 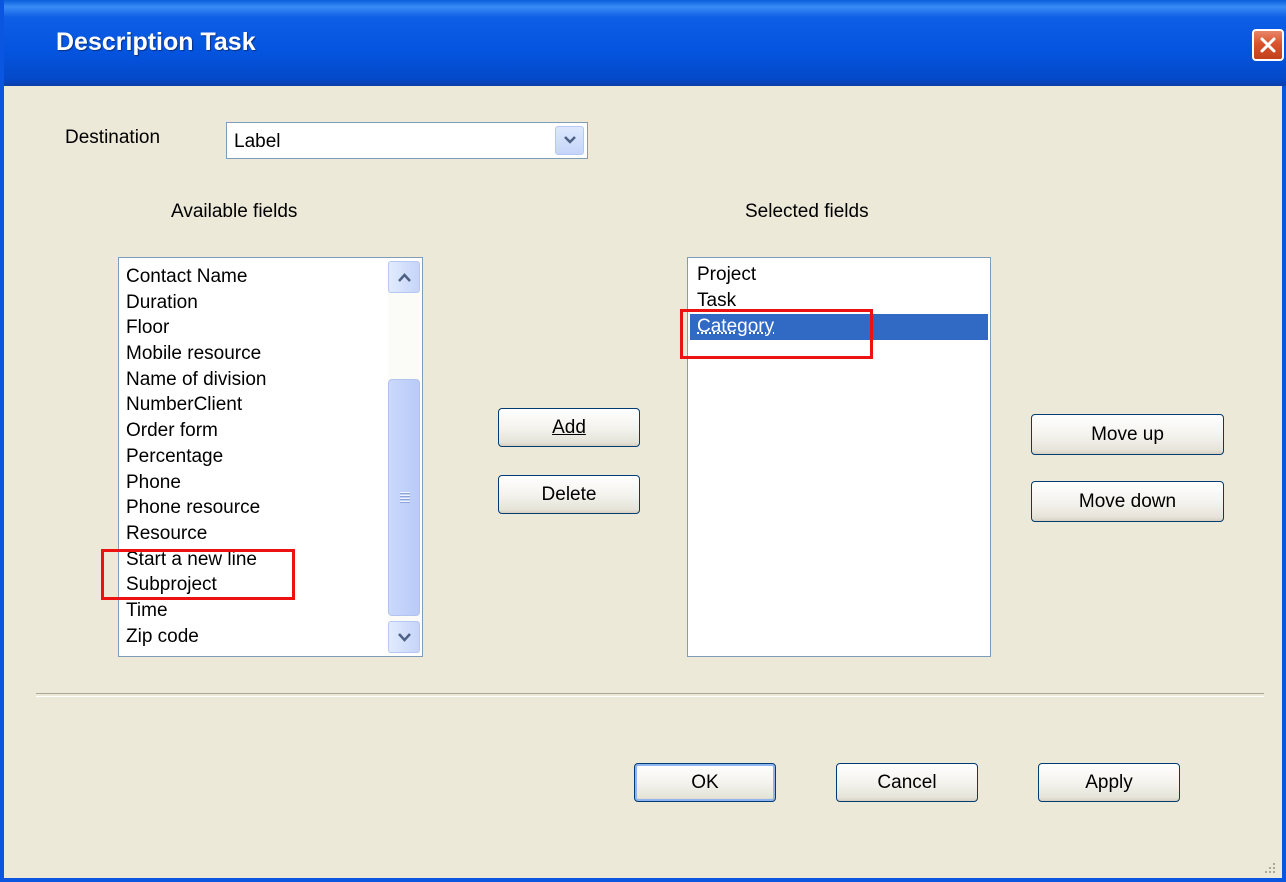 I want to click on ok-label: OK, so click(x=704, y=782).